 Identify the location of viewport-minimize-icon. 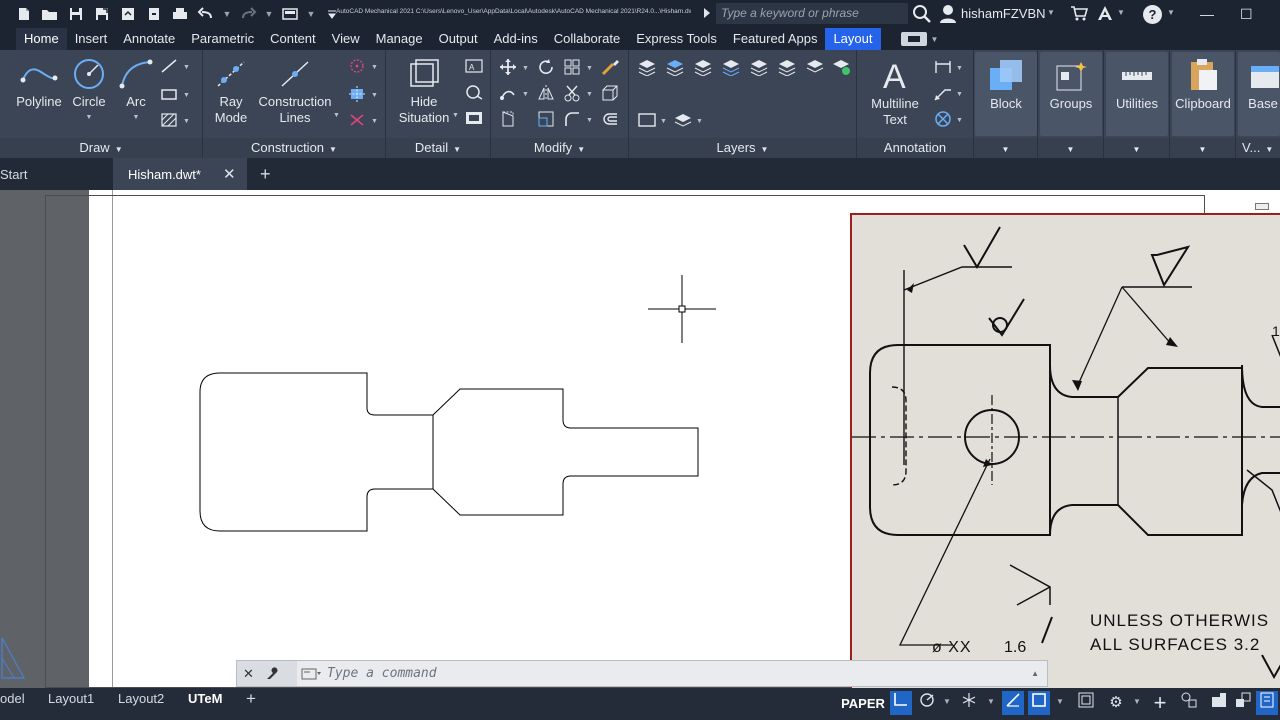
(1262, 206).